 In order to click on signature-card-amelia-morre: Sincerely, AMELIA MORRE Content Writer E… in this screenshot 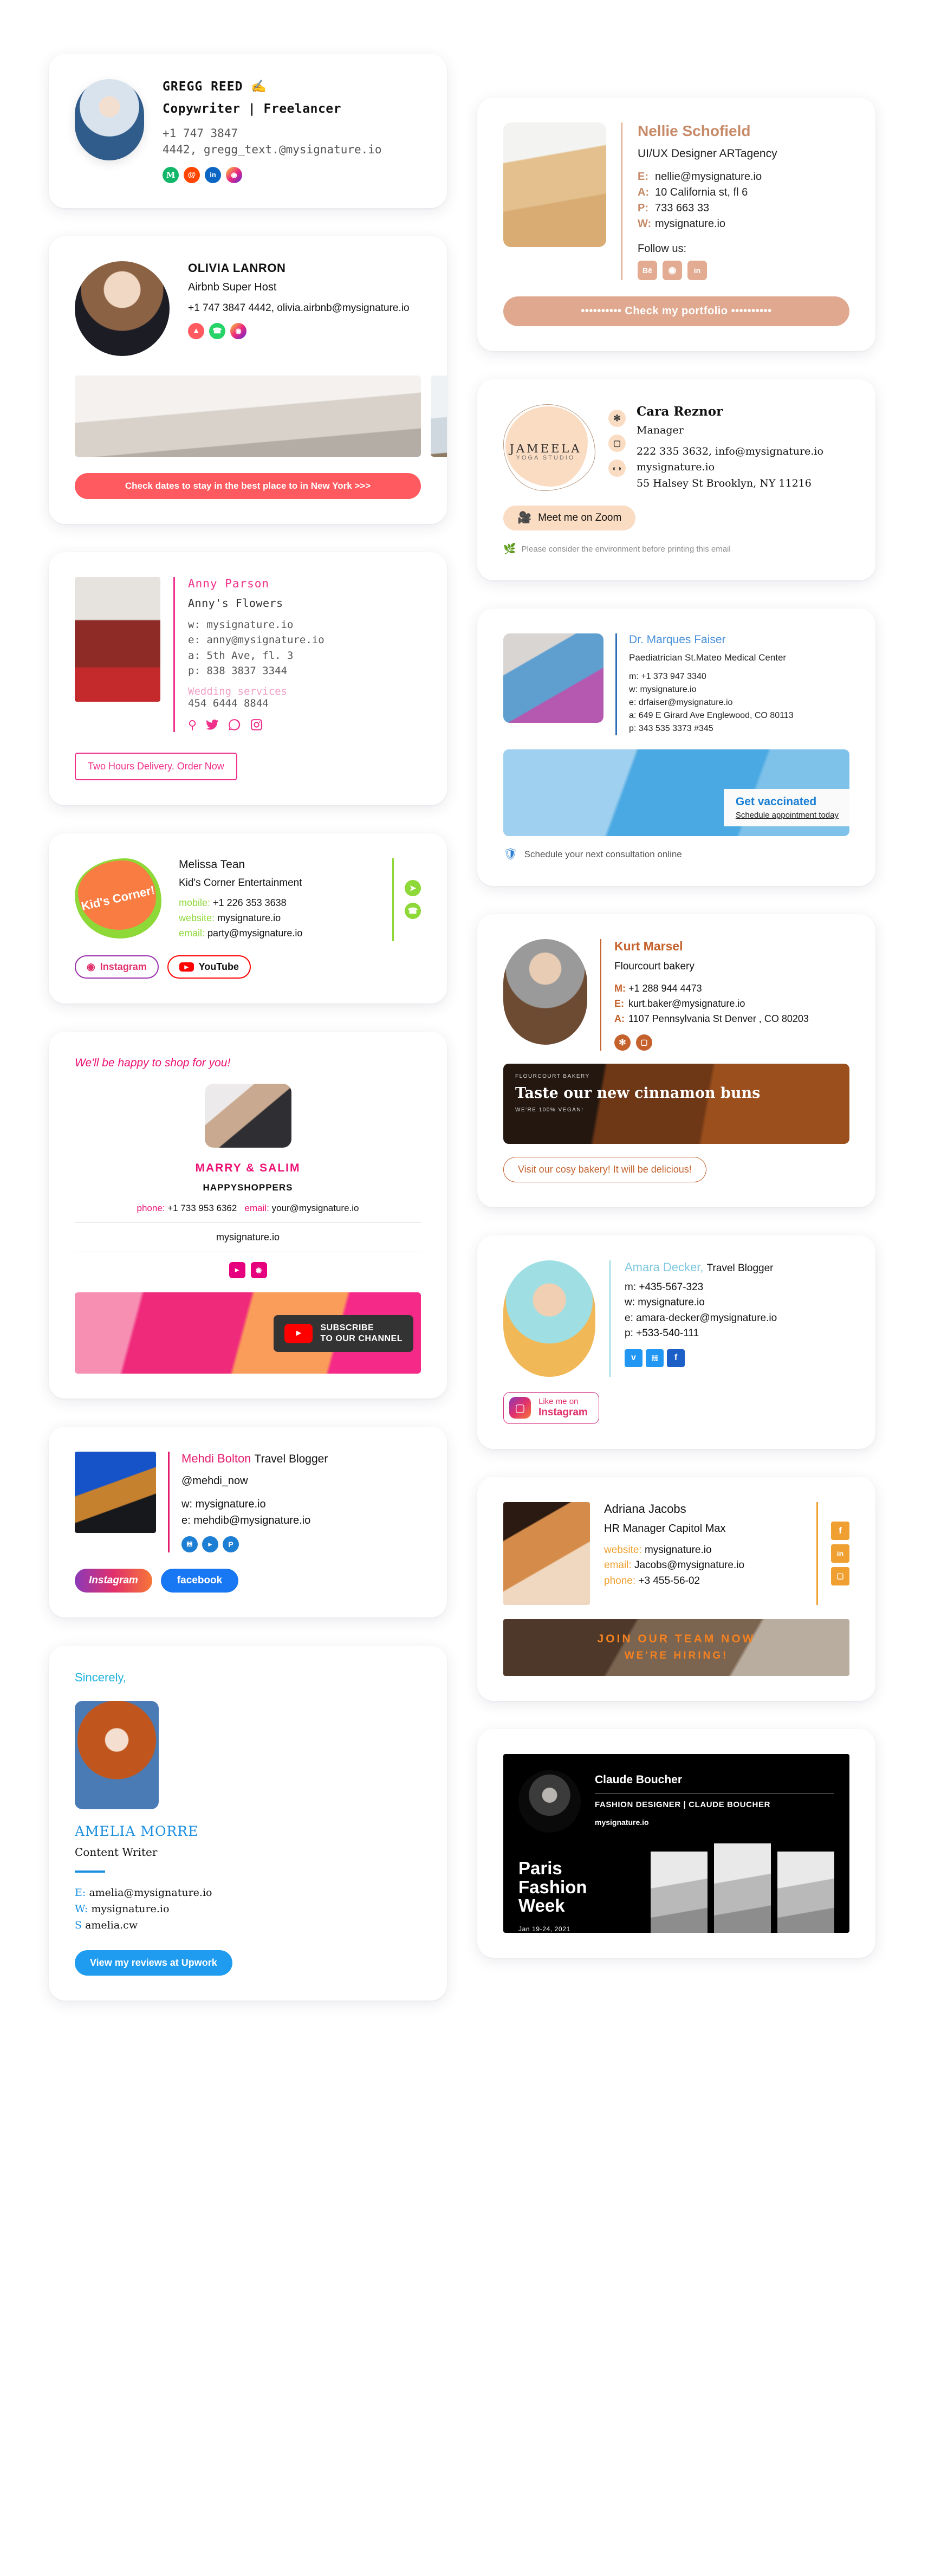, I will do `click(248, 1823)`.